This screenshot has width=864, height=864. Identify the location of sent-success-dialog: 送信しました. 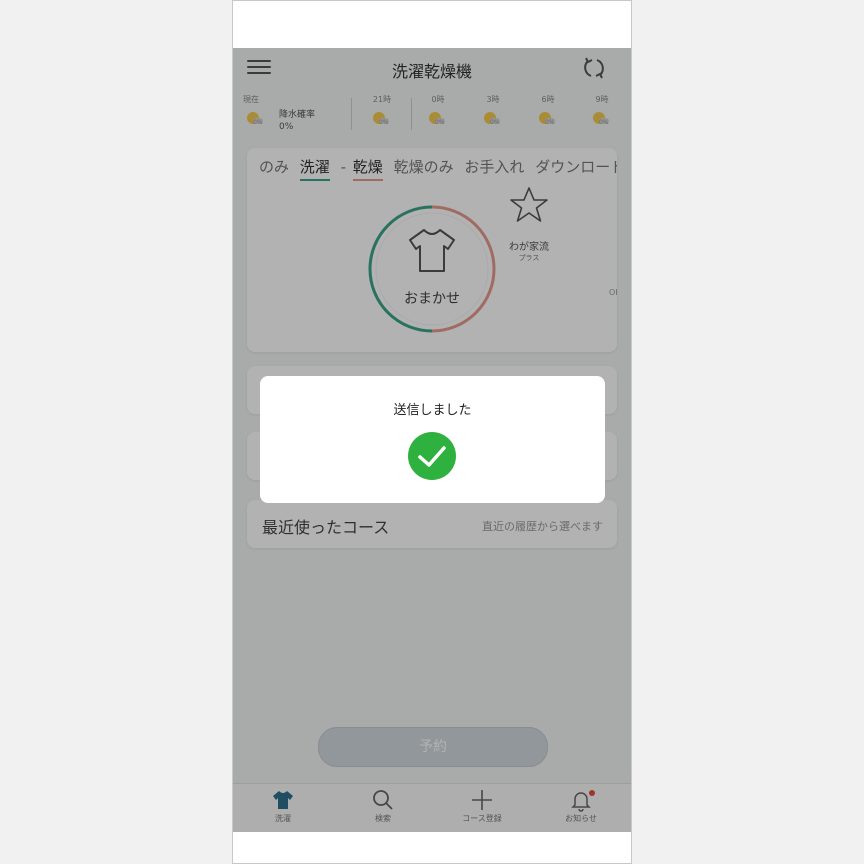
(432, 439).